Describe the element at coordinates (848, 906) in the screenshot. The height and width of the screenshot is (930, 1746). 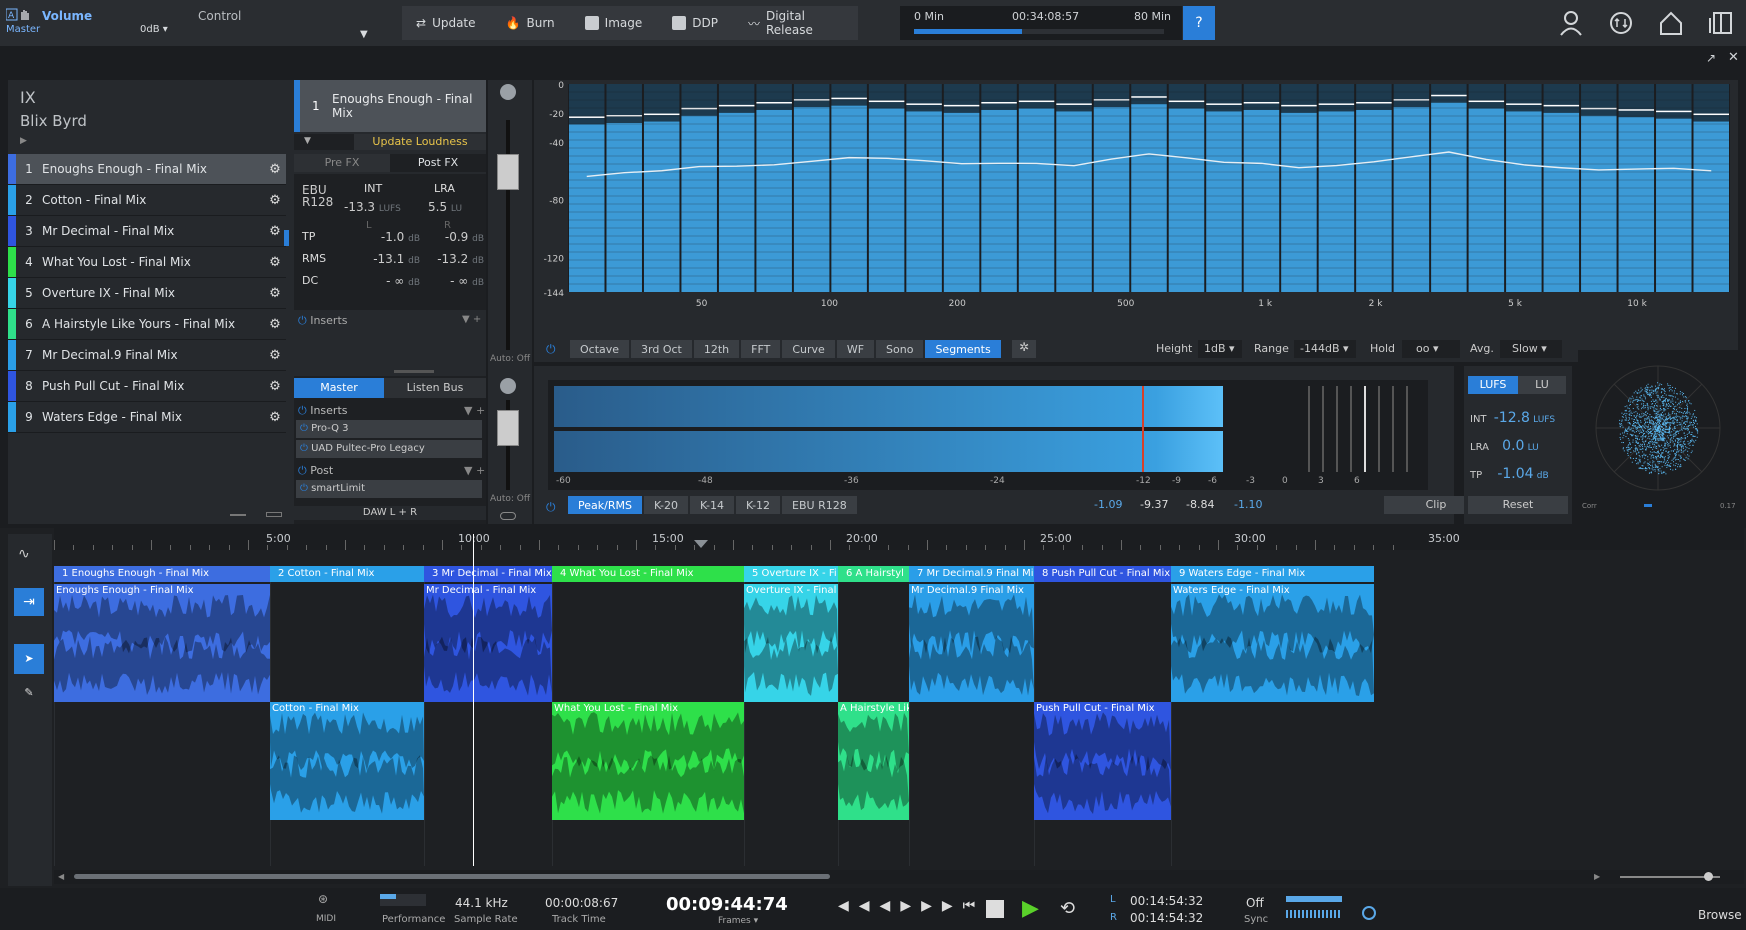
I see `prev-marker-icon: ◀` at that location.